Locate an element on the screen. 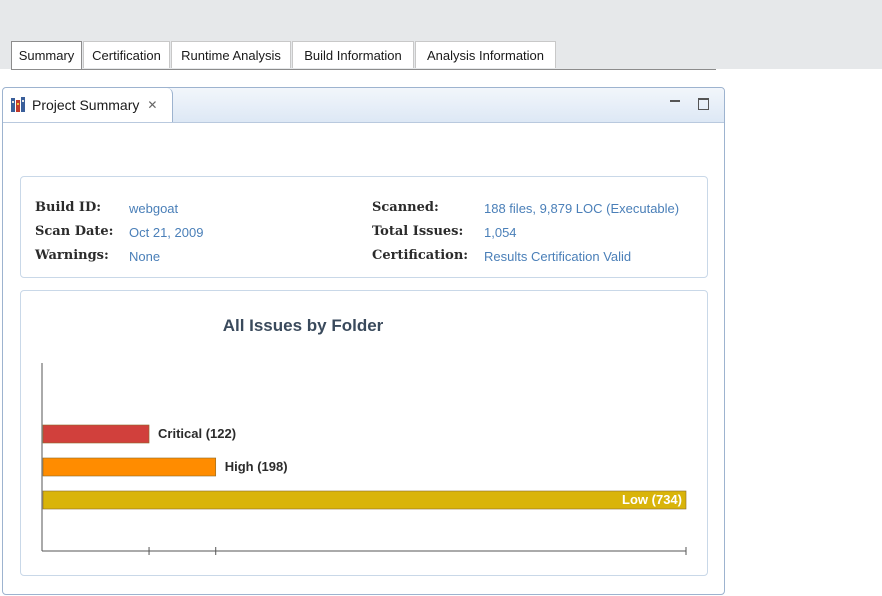 This screenshot has height=596, width=882. bar-low is located at coordinates (364, 500).